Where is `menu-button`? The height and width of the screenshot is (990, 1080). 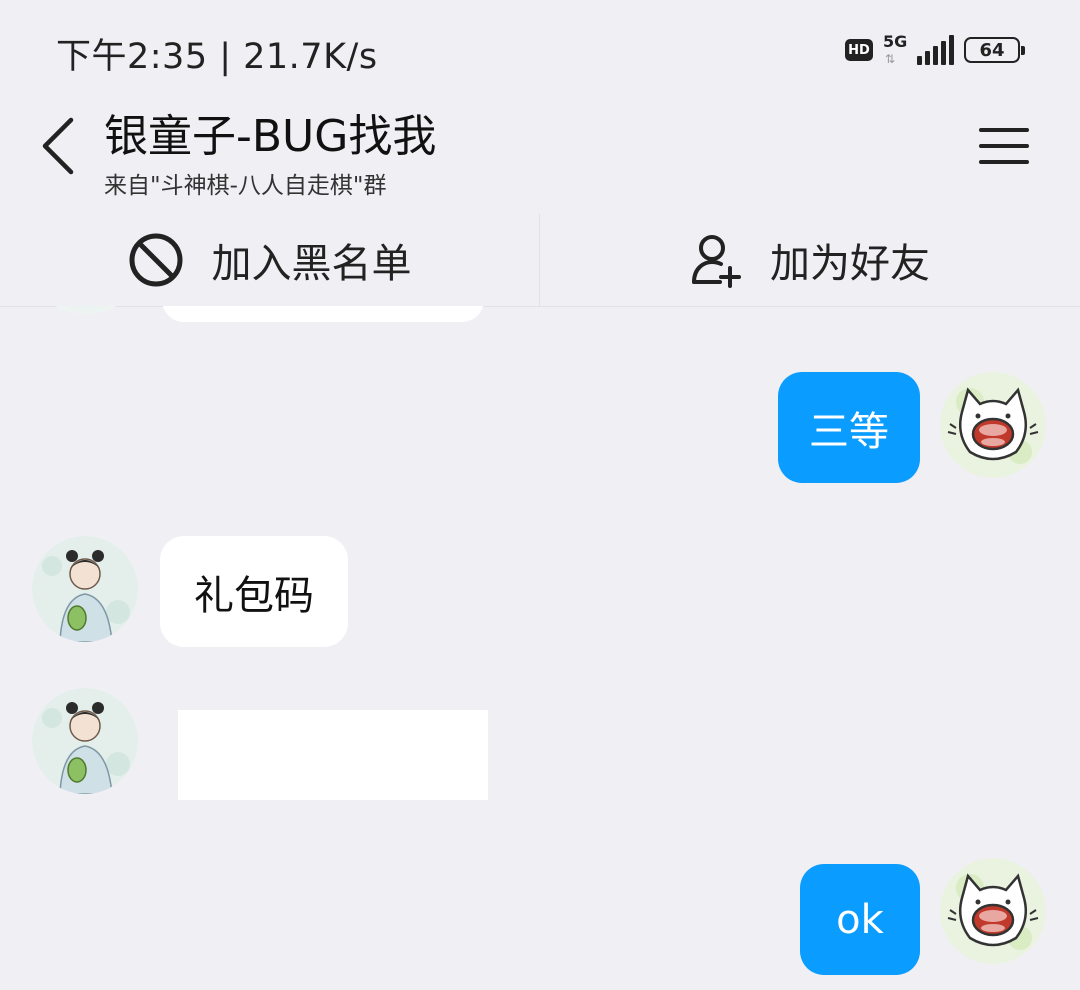
menu-button is located at coordinates (1004, 146).